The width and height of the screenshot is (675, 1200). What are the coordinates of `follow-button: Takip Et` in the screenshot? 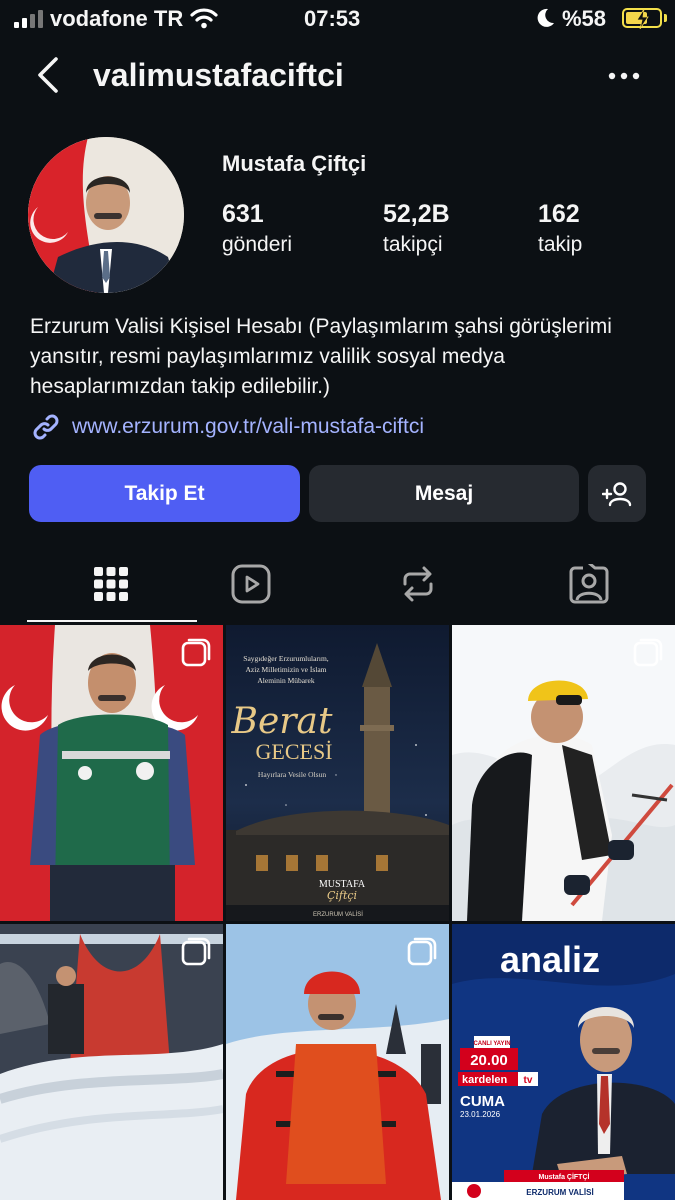 It's located at (164, 493).